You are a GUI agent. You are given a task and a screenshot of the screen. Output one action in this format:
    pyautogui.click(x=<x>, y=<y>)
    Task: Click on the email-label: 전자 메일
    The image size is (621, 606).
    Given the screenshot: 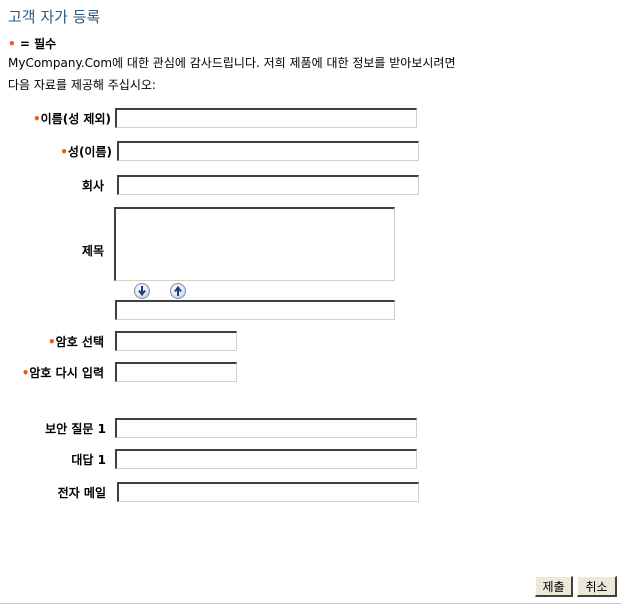 What is the action you would take?
    pyautogui.click(x=81, y=493)
    